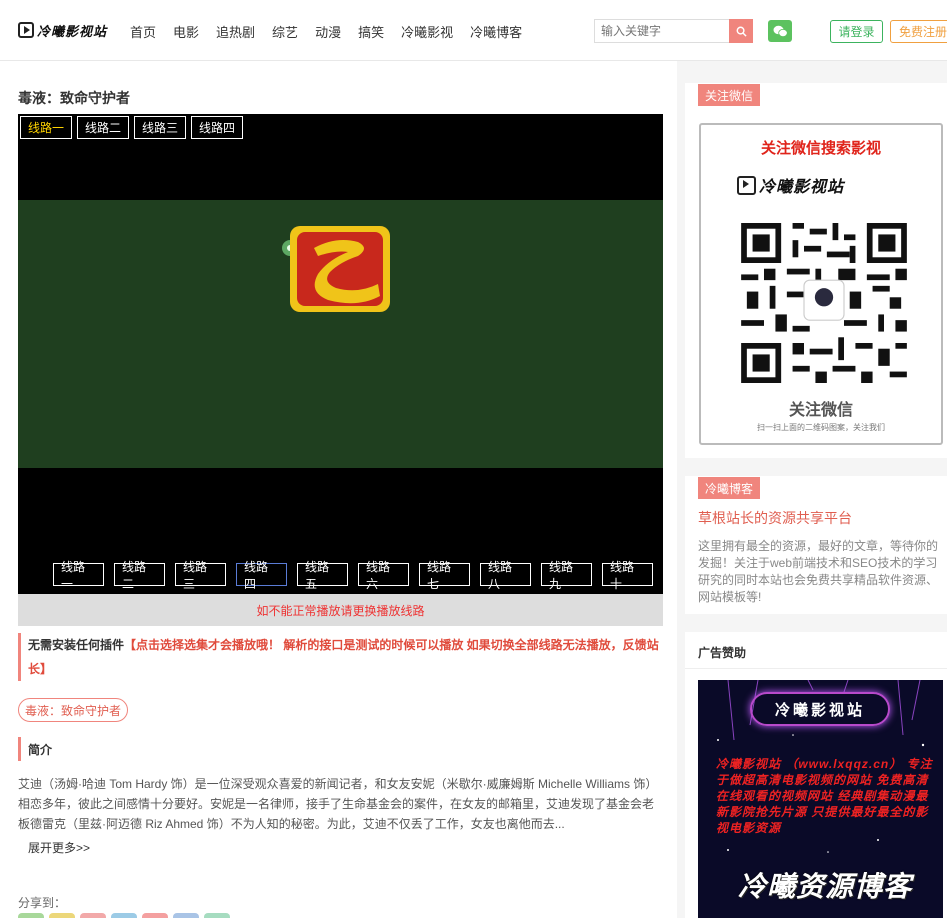 The image size is (947, 918). I want to click on top-line-4: 线路四, so click(217, 127).